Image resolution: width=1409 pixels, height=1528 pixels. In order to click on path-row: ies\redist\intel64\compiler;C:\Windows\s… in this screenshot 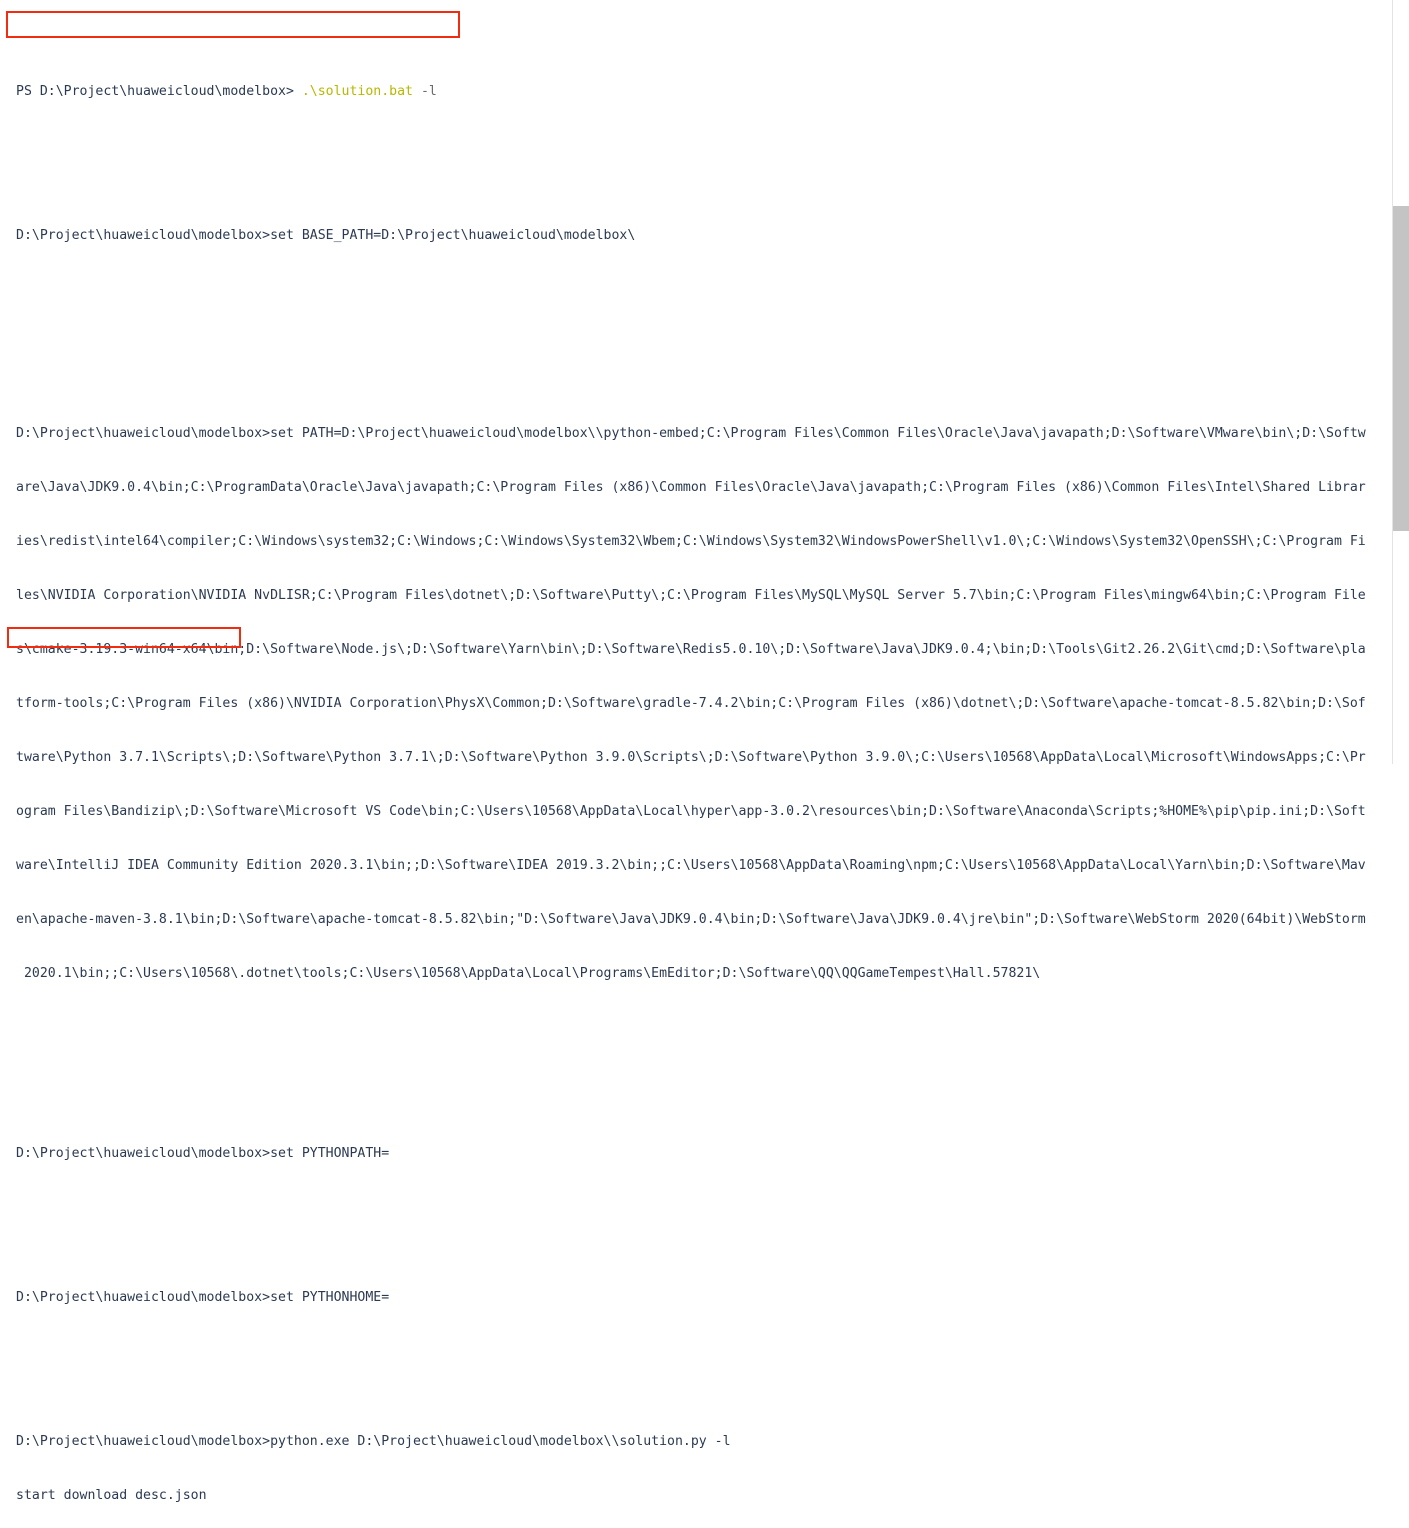, I will do `click(691, 541)`.